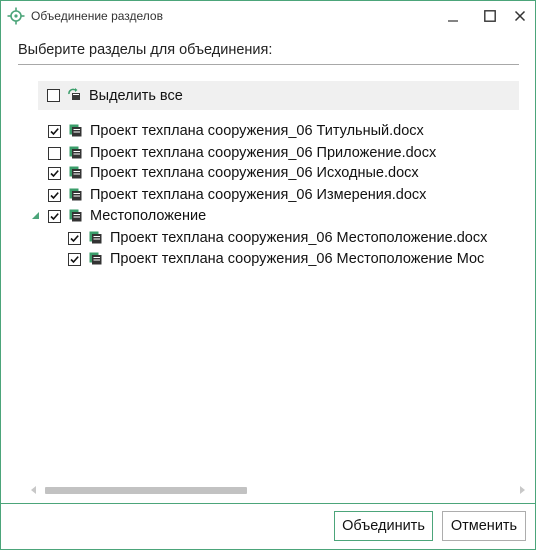 The width and height of the screenshot is (536, 550). I want to click on minimize-icon, so click(453, 21).